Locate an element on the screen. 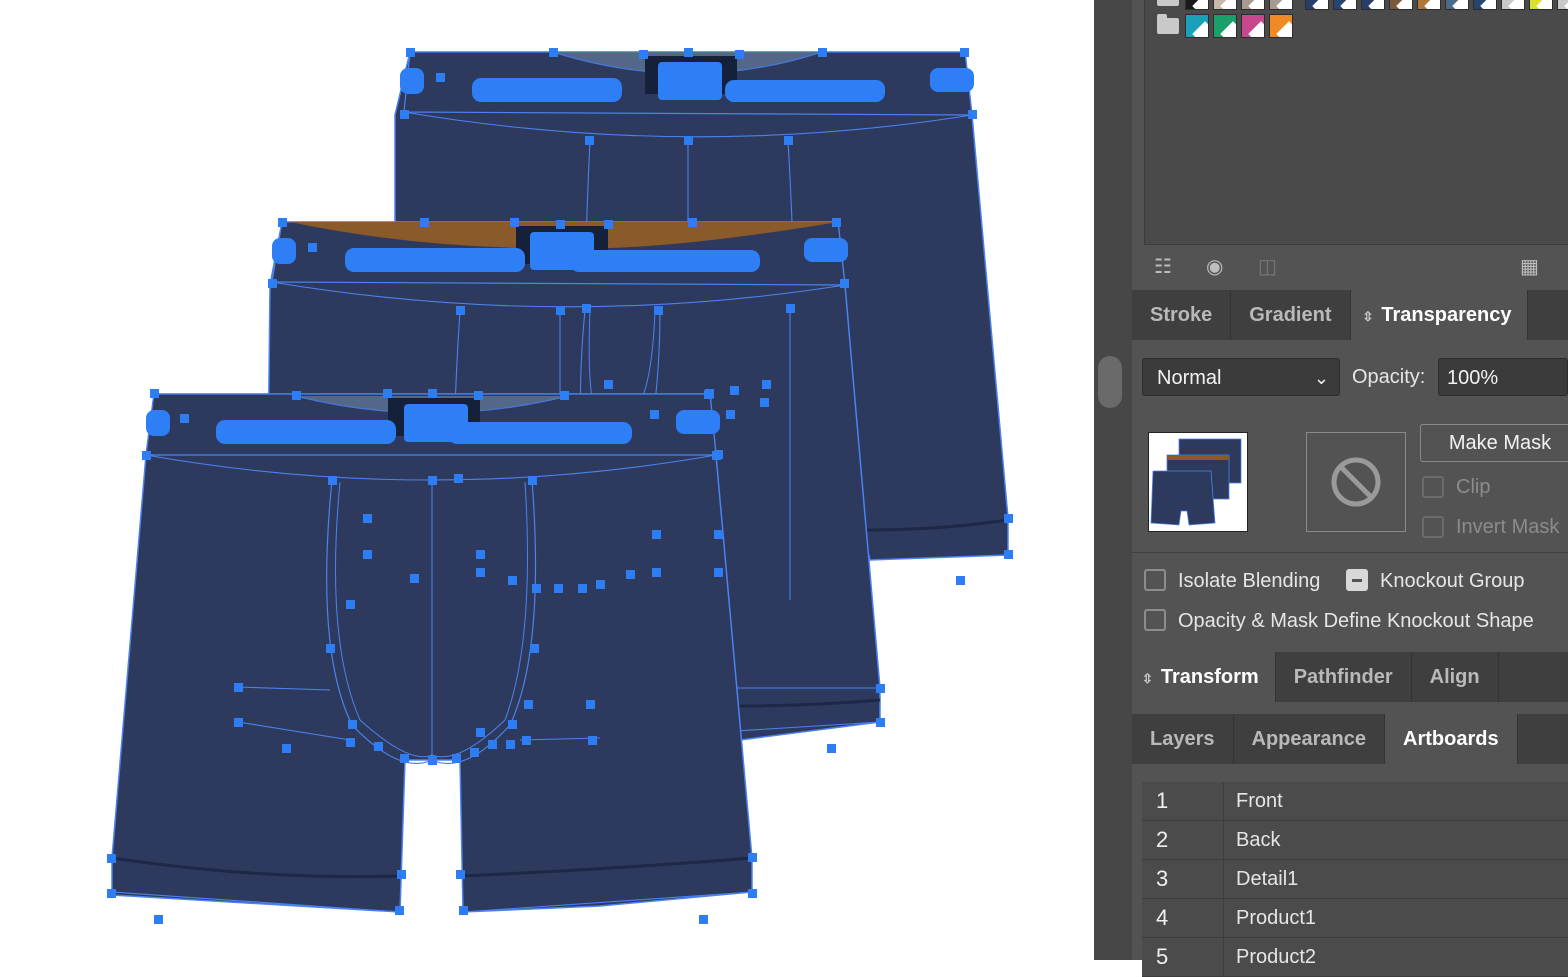 This screenshot has width=1568, height=977. place-icon: ◫ is located at coordinates (1267, 266).